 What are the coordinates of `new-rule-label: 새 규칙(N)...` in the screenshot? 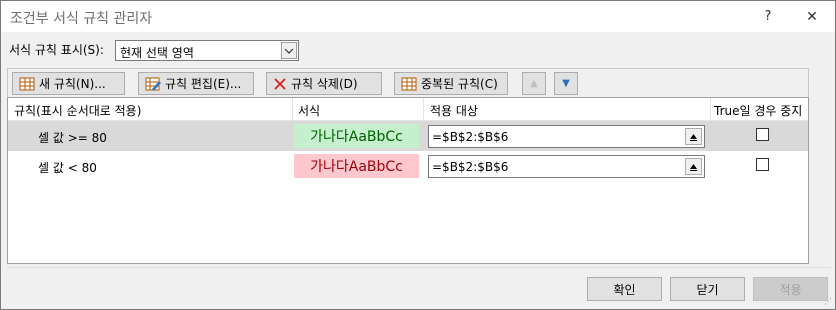 It's located at (72, 84).